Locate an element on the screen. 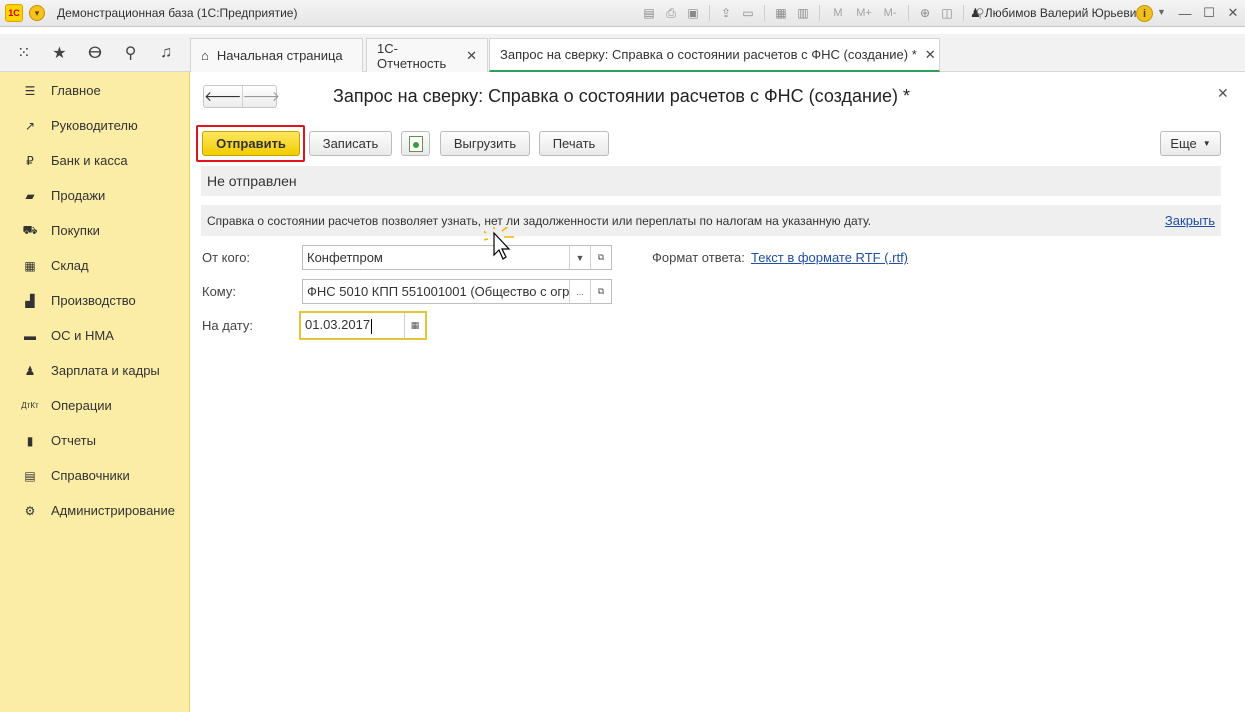 The width and height of the screenshot is (1245, 712). tab-label: Начальная страница is located at coordinates (279, 55).